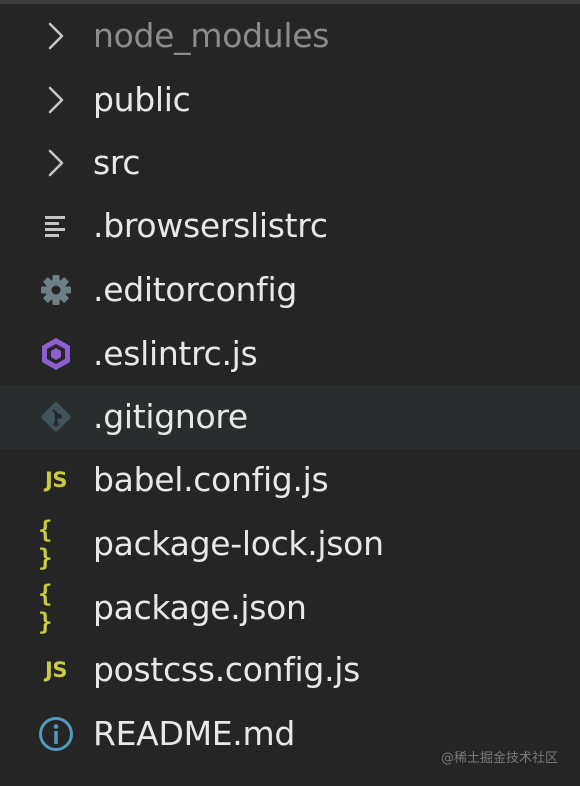 The image size is (580, 786). I want to click on tree-item-label: README.md, so click(194, 733).